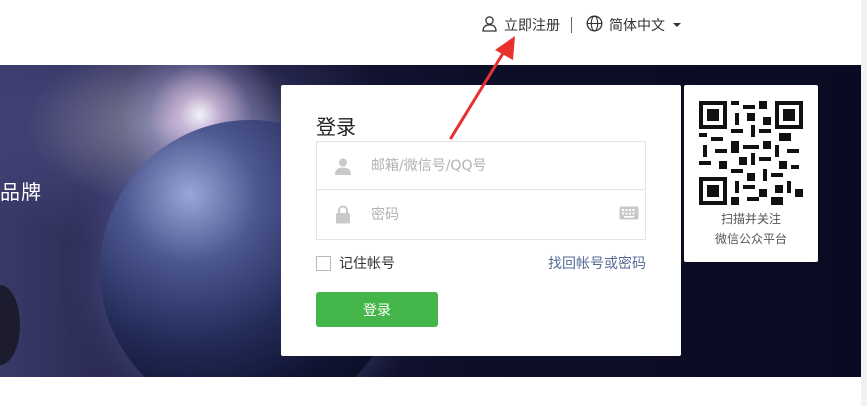  I want to click on banner-side-text: 品牌, so click(21, 192).